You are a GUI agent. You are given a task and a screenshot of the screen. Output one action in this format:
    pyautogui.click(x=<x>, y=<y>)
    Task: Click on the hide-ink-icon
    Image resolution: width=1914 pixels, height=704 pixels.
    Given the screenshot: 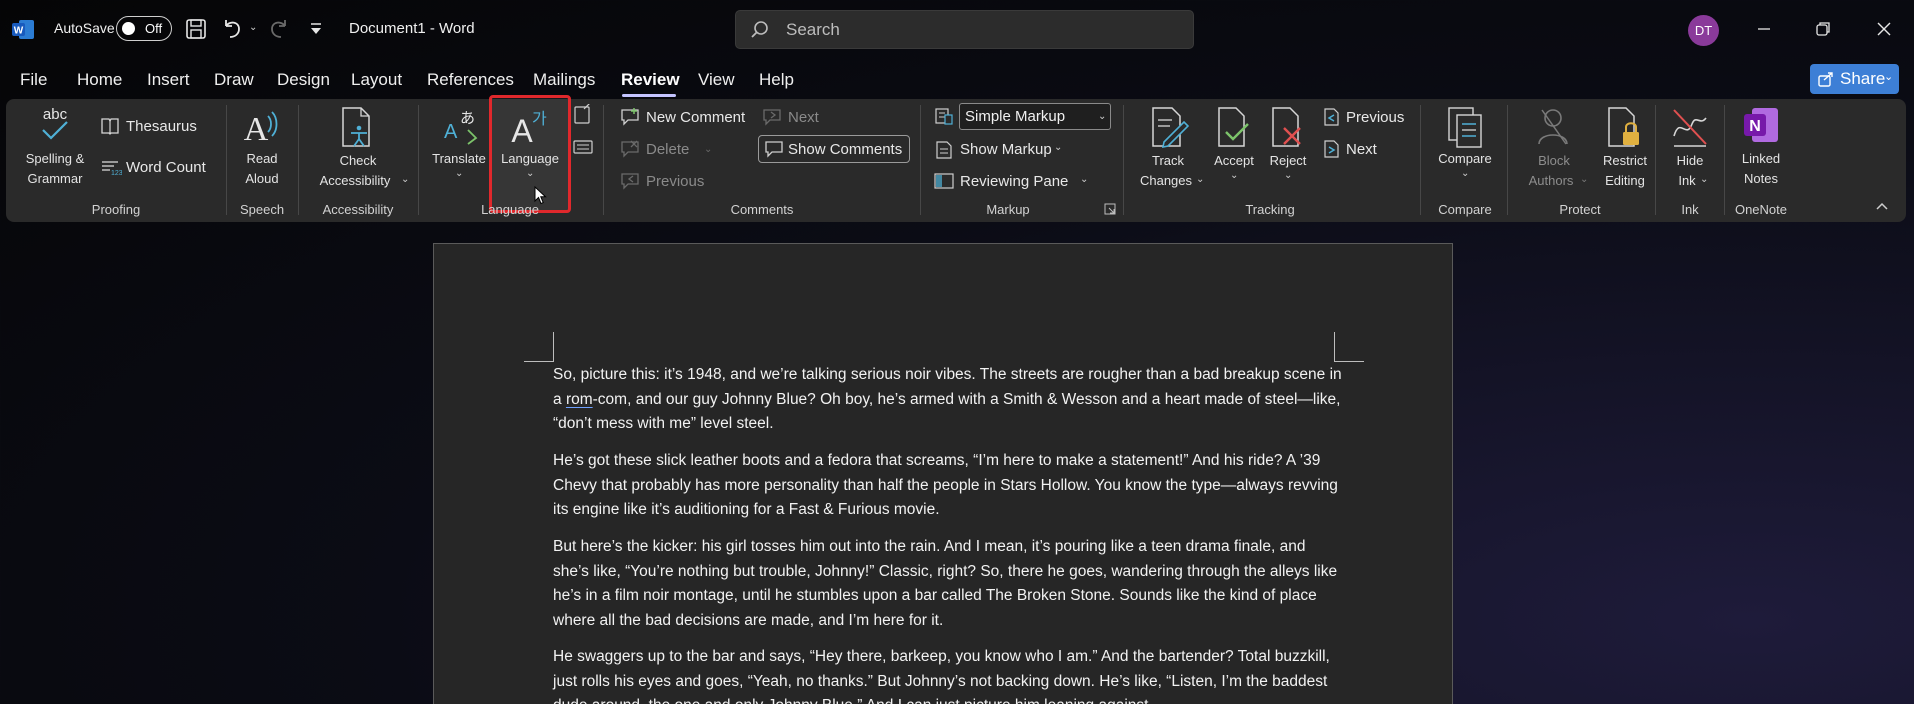 What is the action you would take?
    pyautogui.click(x=1690, y=128)
    